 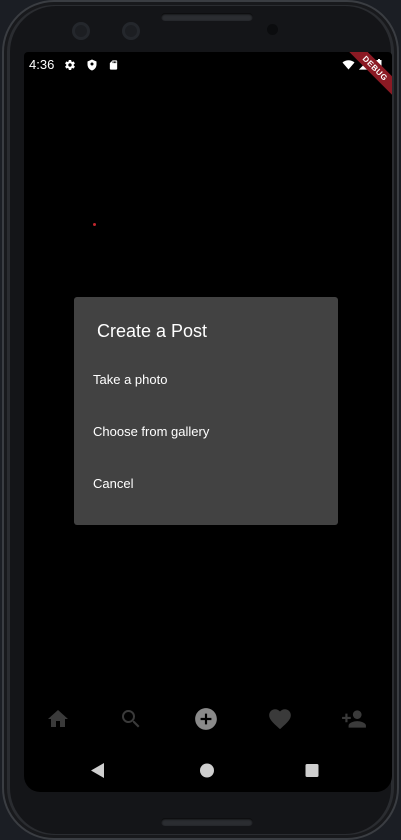 I want to click on nav-search, so click(x=131, y=719).